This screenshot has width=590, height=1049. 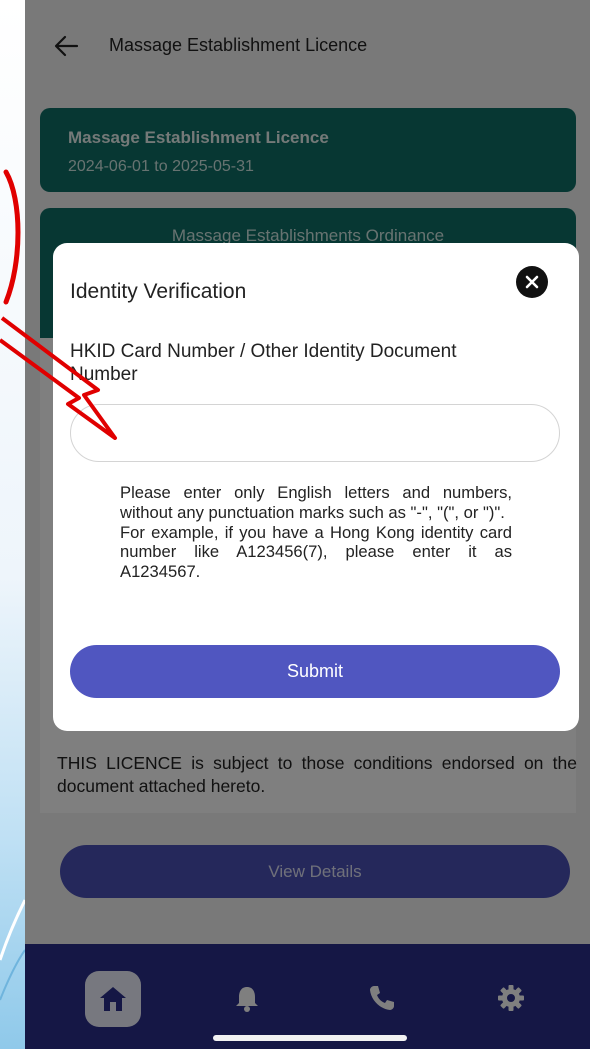 I want to click on submit-button: Submit, so click(x=315, y=671).